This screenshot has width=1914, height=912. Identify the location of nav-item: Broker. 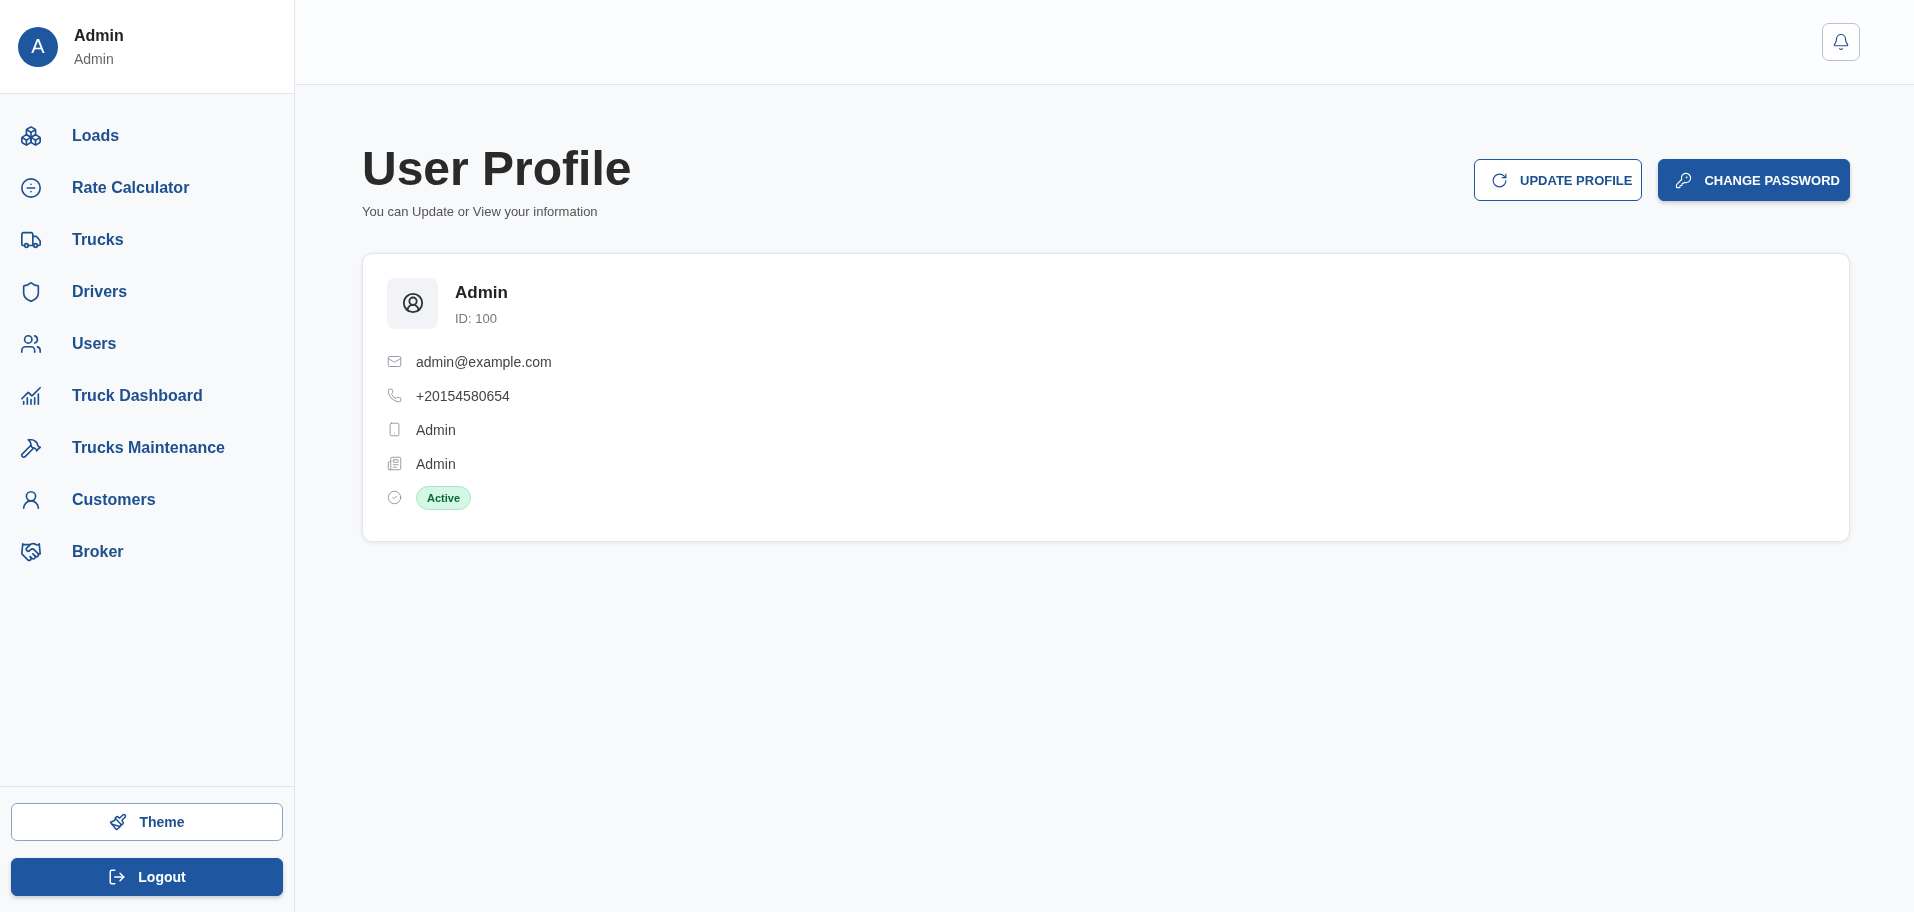
(147, 552).